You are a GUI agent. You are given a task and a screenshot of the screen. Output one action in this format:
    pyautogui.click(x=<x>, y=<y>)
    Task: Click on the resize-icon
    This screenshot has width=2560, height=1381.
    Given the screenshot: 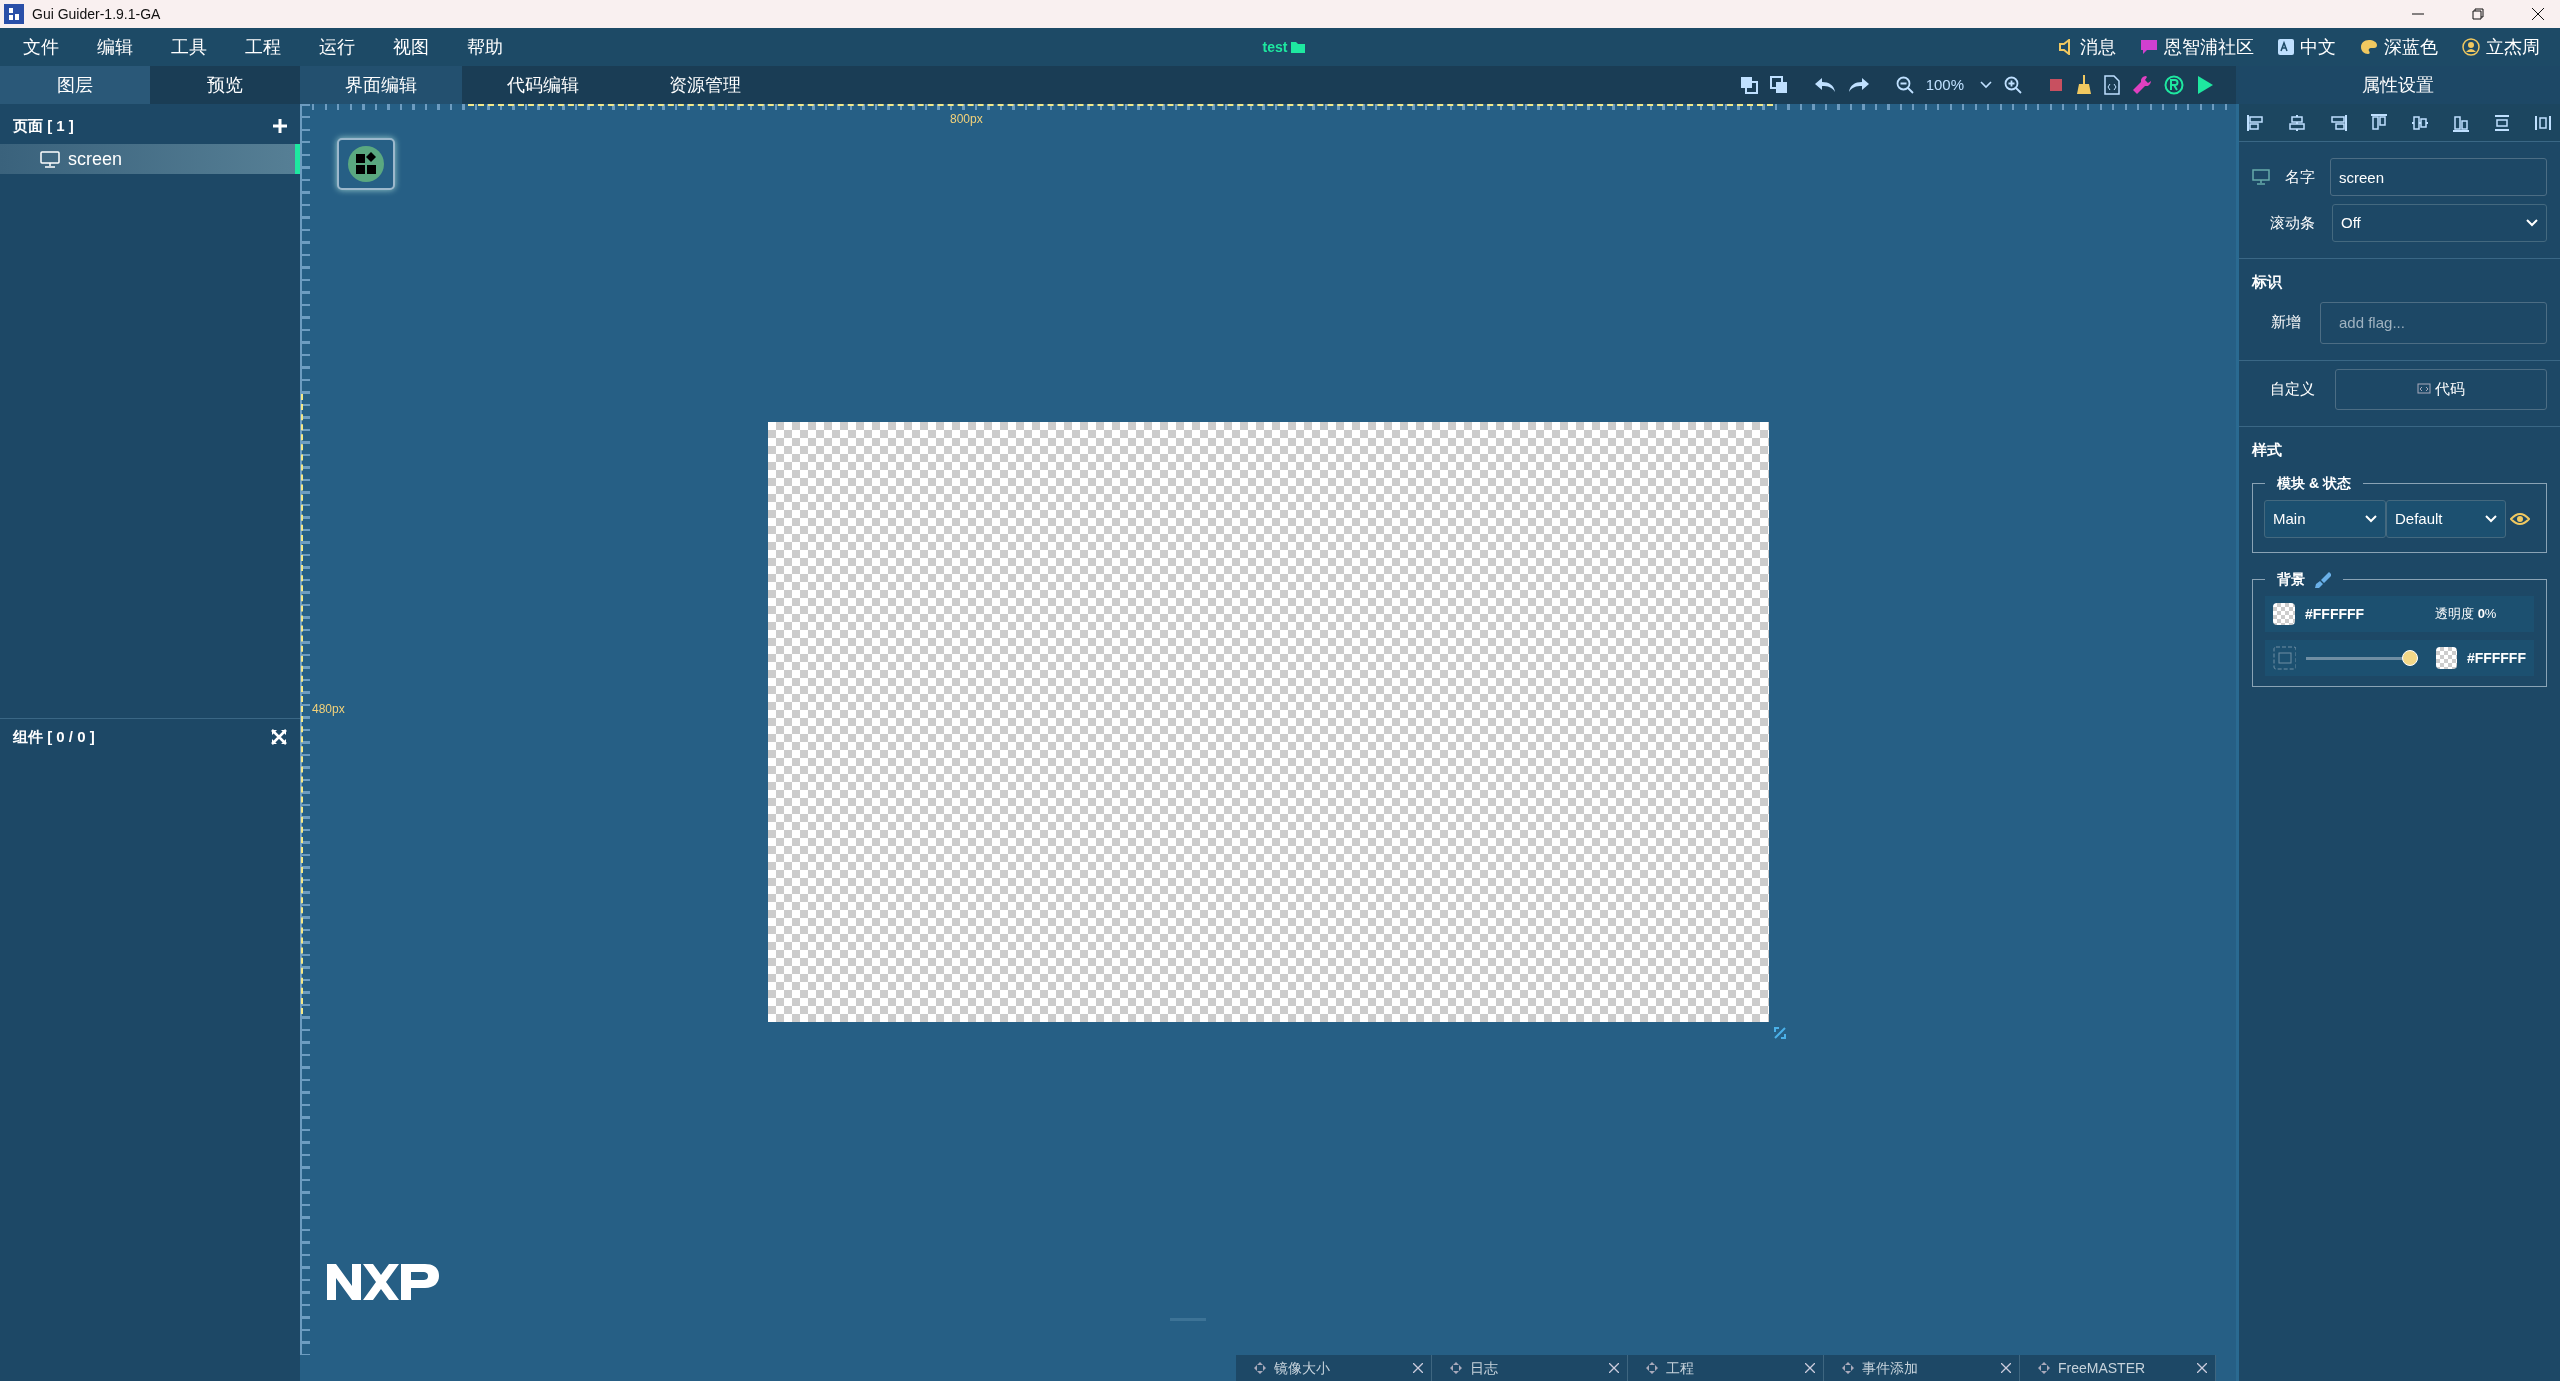 What is the action you would take?
    pyautogui.click(x=1780, y=1033)
    